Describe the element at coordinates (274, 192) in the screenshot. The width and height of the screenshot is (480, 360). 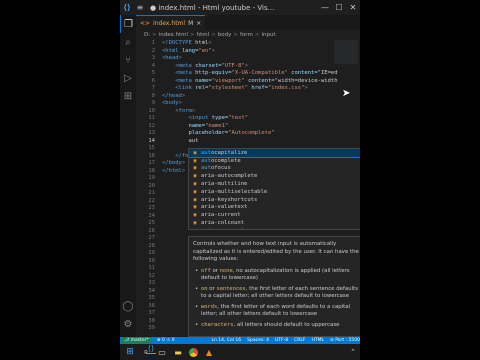
I see `suggestion-item: ▣ aria-multiselectable` at that location.